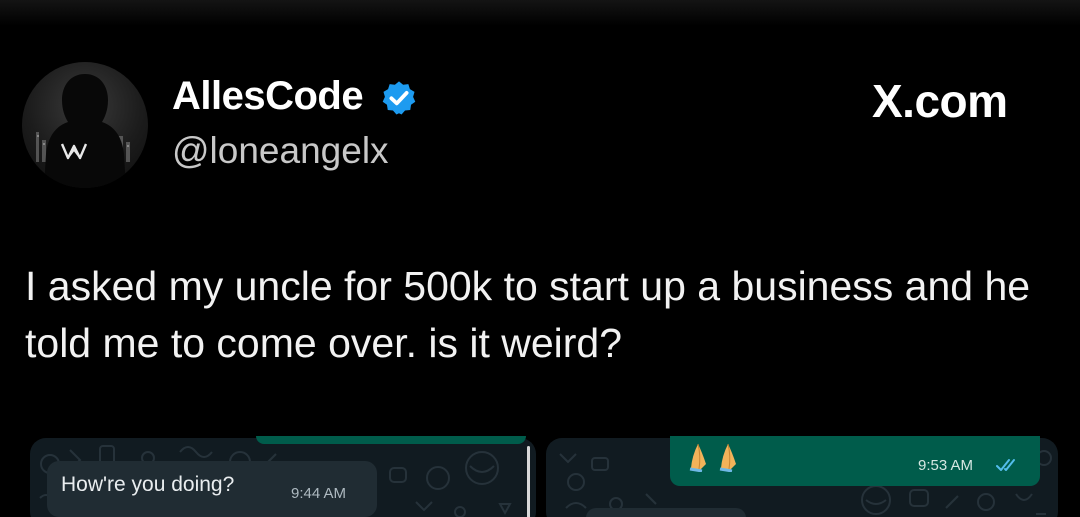  I want to click on hooded-figure-avatar-image, so click(83, 131).